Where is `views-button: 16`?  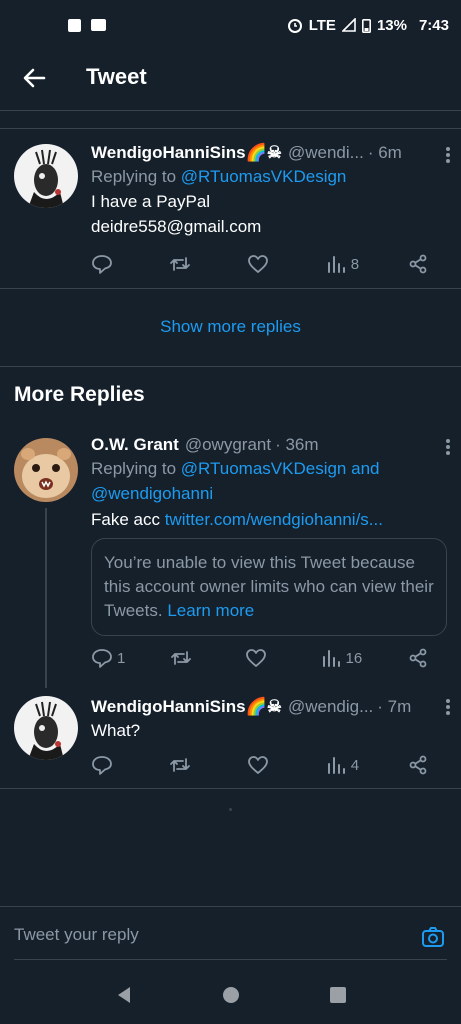
views-button: 16 is located at coordinates (341, 658).